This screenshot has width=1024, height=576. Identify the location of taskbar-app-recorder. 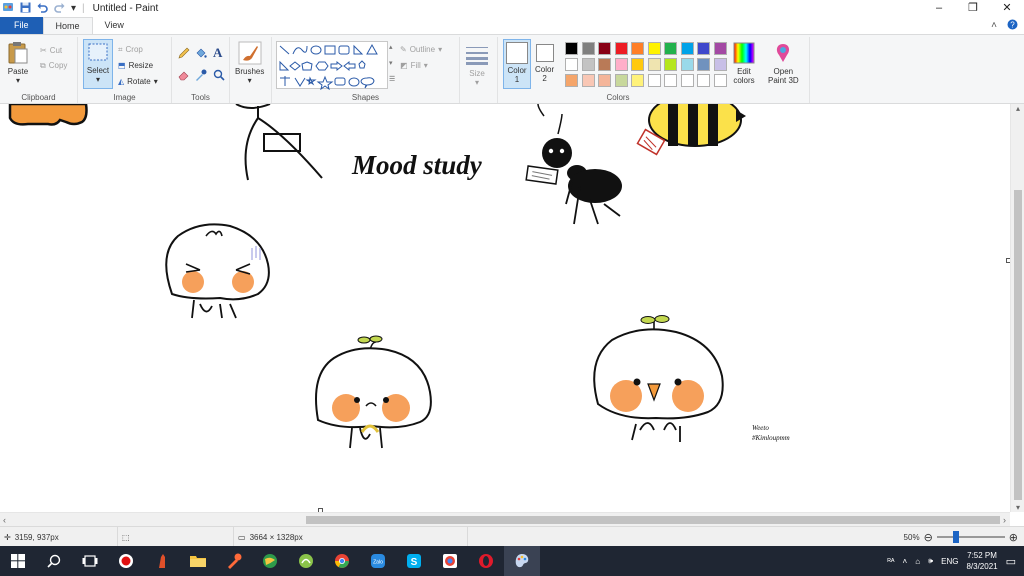
(126, 561).